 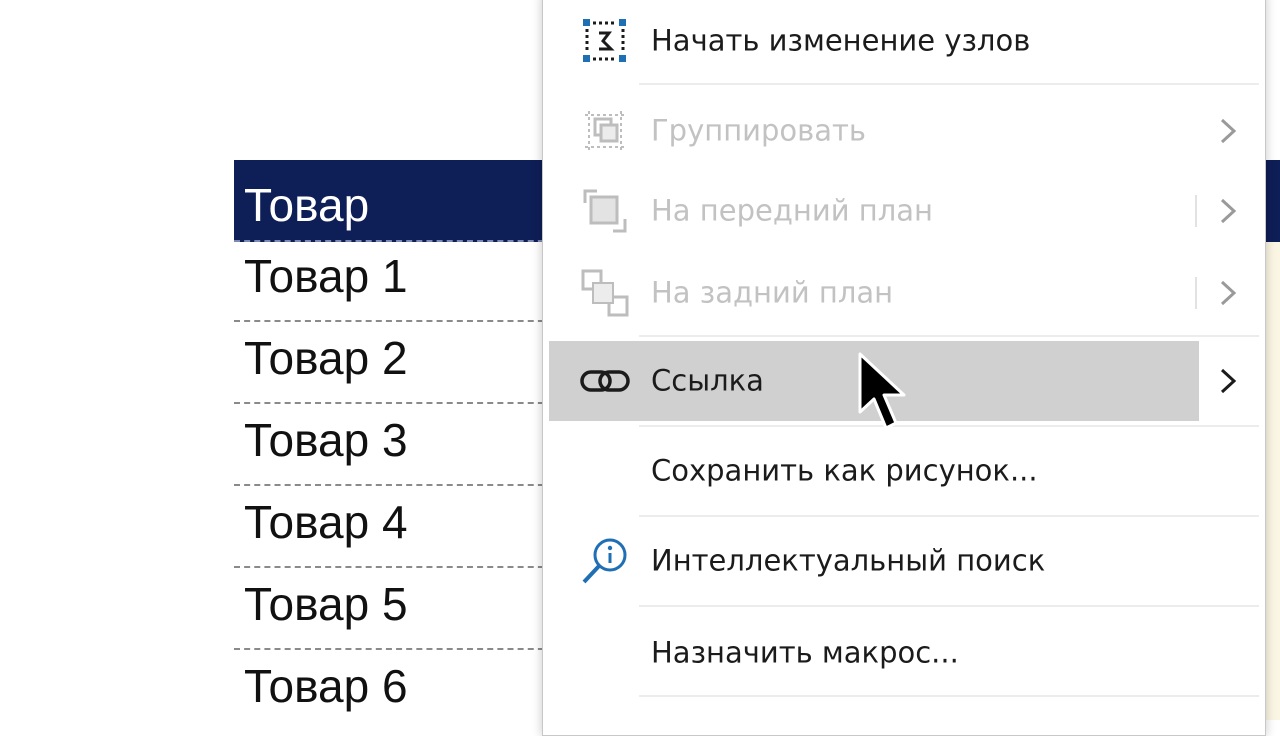 I want to click on edit-points-icon, so click(x=604, y=40).